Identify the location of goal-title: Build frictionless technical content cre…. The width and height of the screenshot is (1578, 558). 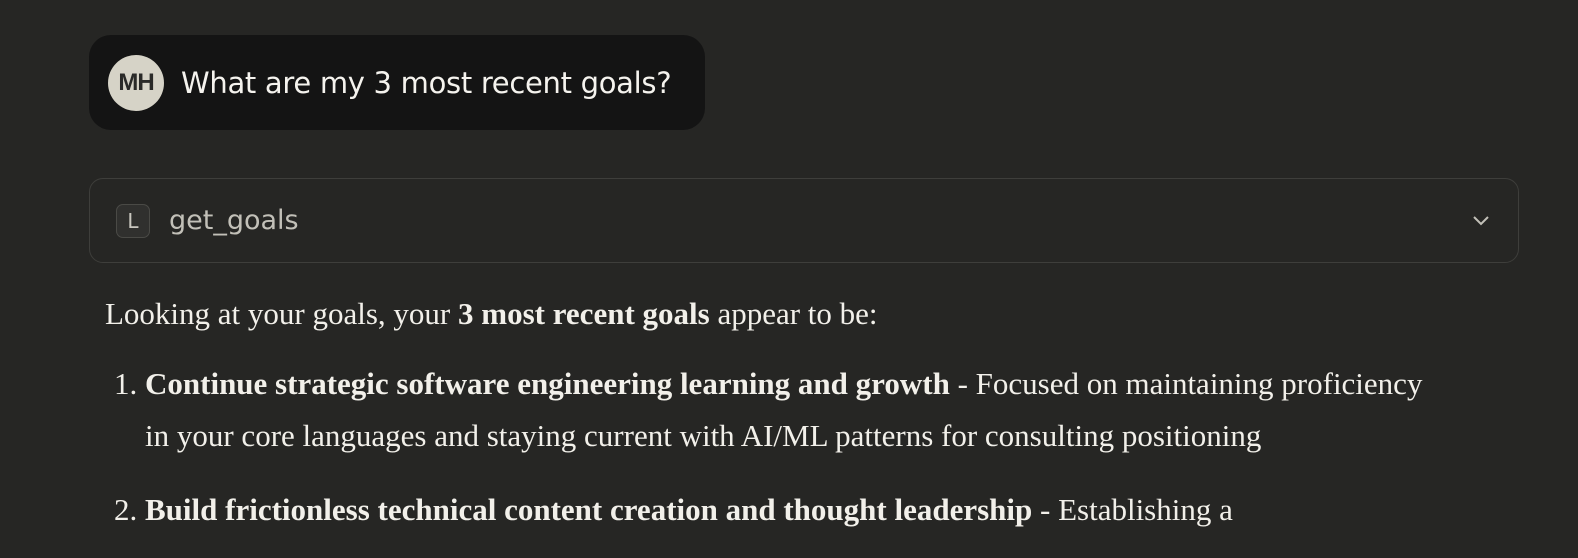
(589, 509).